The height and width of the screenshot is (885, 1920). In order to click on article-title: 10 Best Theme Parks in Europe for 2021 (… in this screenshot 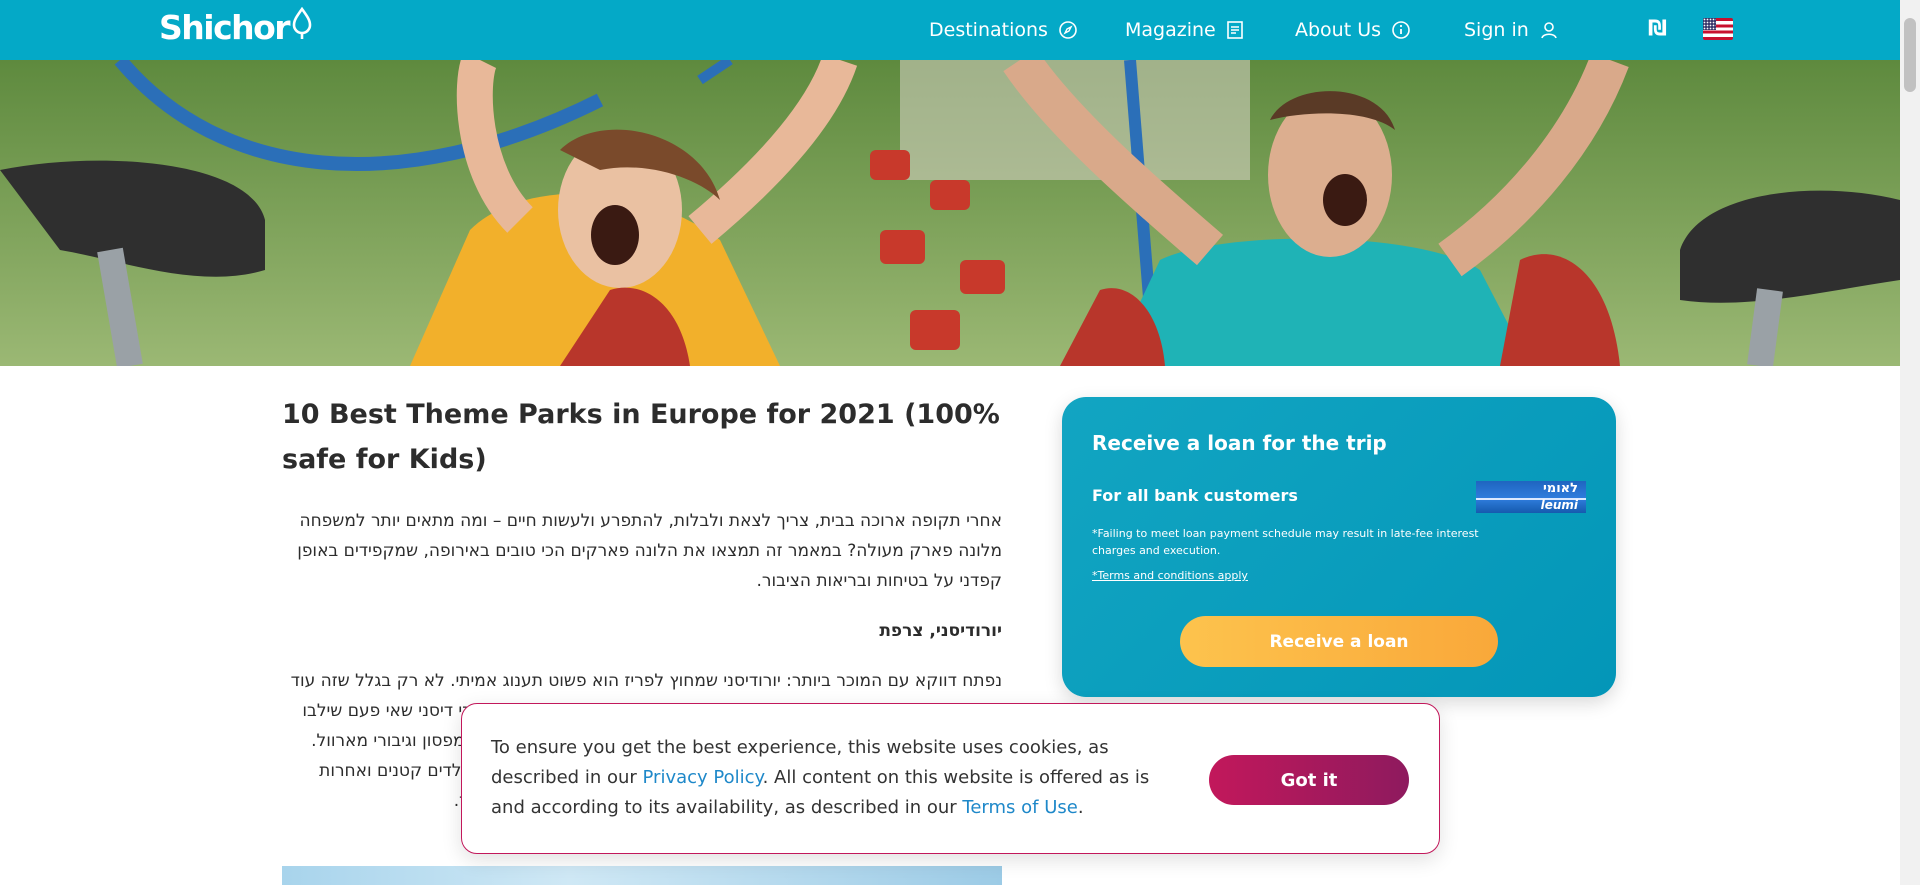, I will do `click(641, 437)`.